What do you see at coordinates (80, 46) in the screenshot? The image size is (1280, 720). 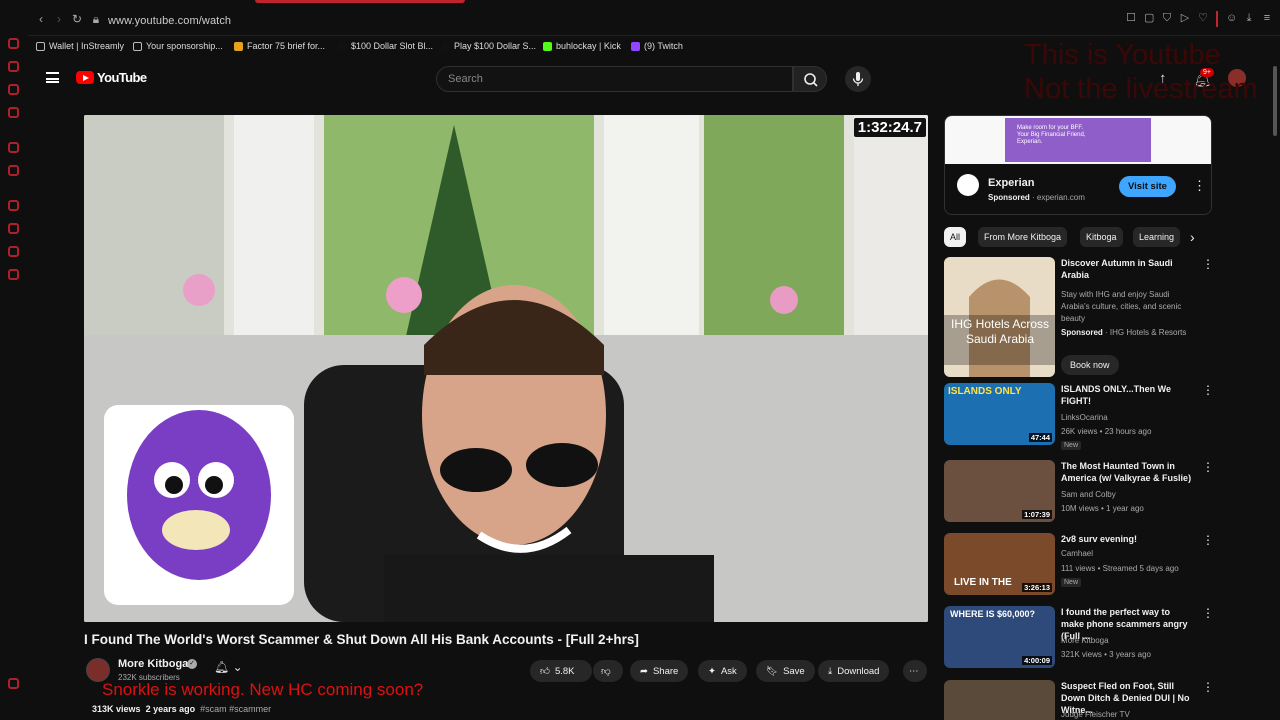 I see `bookmark-item: Wallet | InStreamly` at bounding box center [80, 46].